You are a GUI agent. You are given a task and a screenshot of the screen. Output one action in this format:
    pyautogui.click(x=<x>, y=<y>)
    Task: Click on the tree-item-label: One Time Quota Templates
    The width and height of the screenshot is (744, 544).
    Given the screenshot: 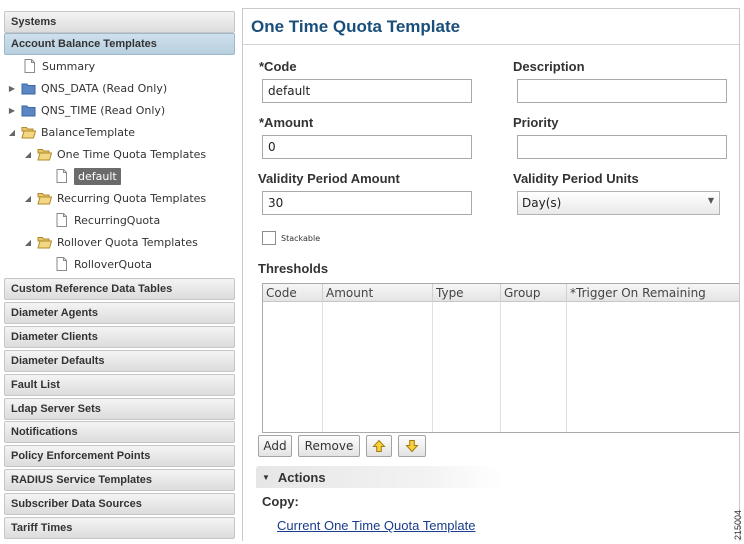 What is the action you would take?
    pyautogui.click(x=132, y=154)
    